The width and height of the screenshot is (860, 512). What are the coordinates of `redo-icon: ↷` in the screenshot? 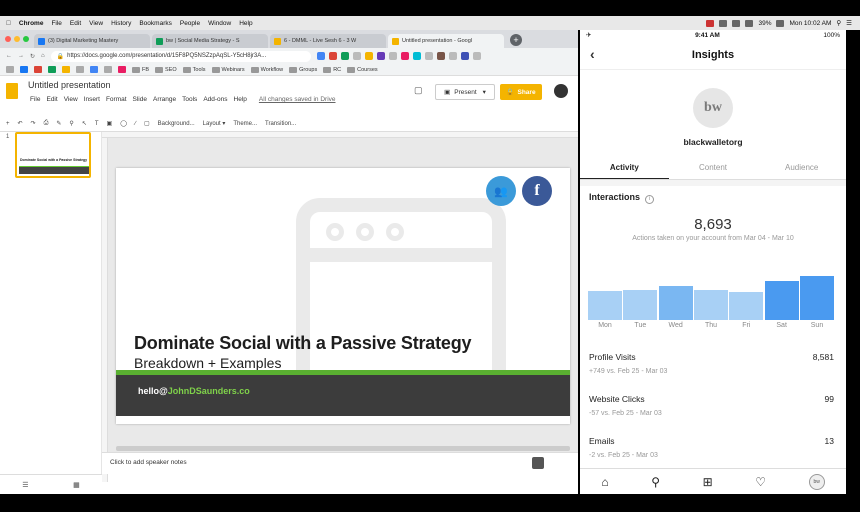 It's located at (33, 123).